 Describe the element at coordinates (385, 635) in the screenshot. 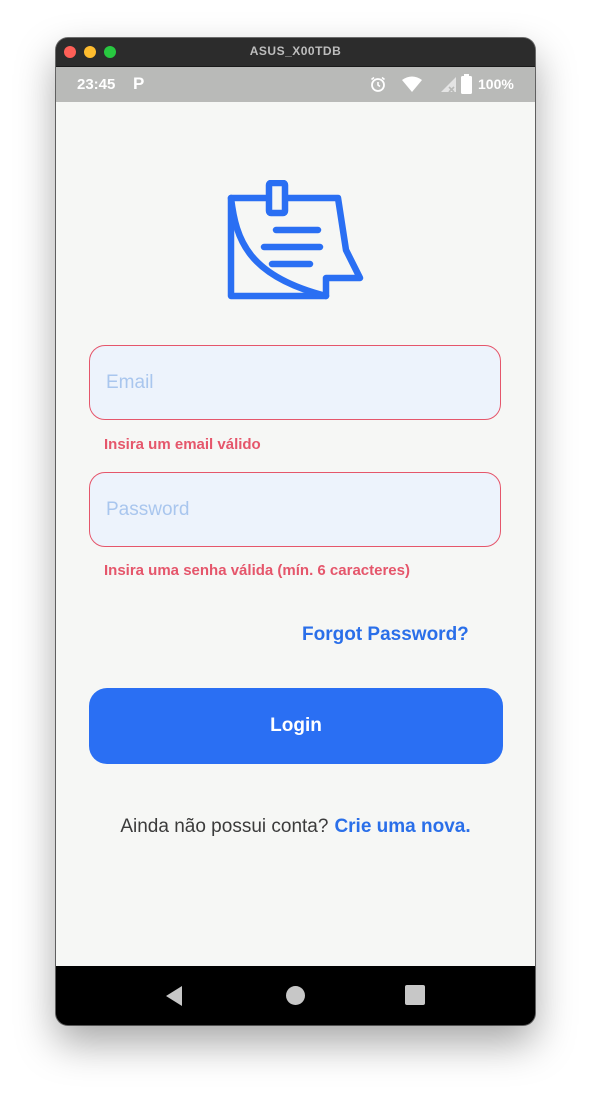

I see `forgot-password-link: Forgot Password?` at that location.